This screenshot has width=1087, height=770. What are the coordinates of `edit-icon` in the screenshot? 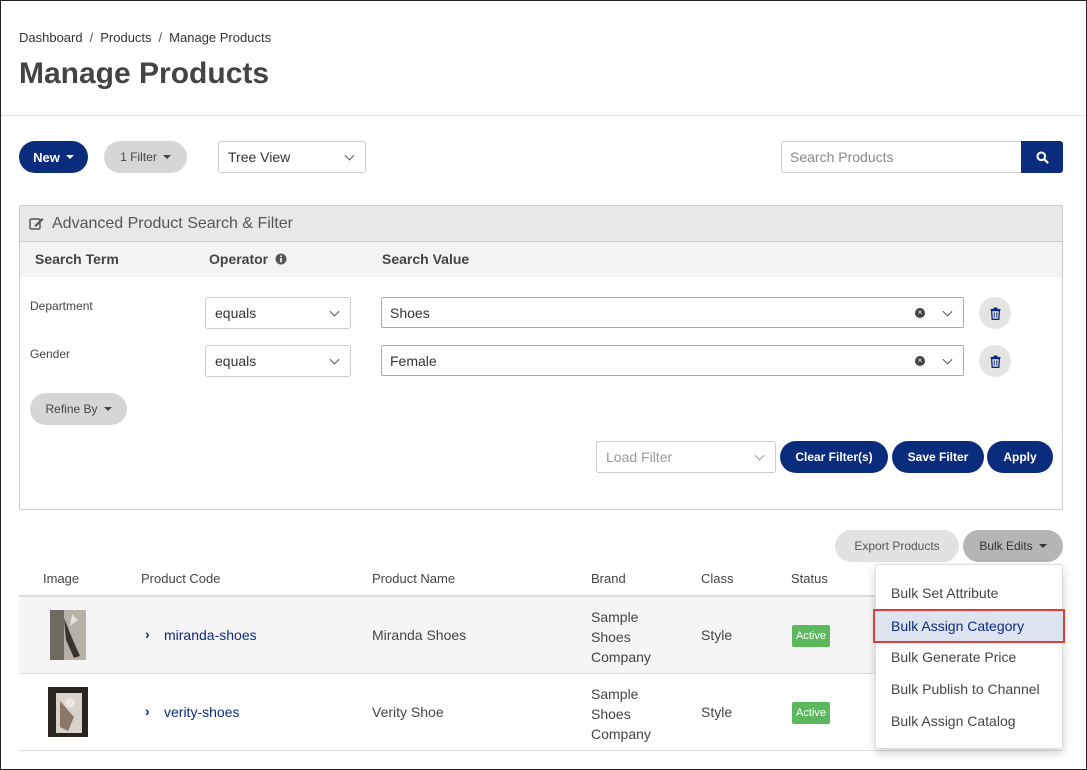 It's located at (36, 223).